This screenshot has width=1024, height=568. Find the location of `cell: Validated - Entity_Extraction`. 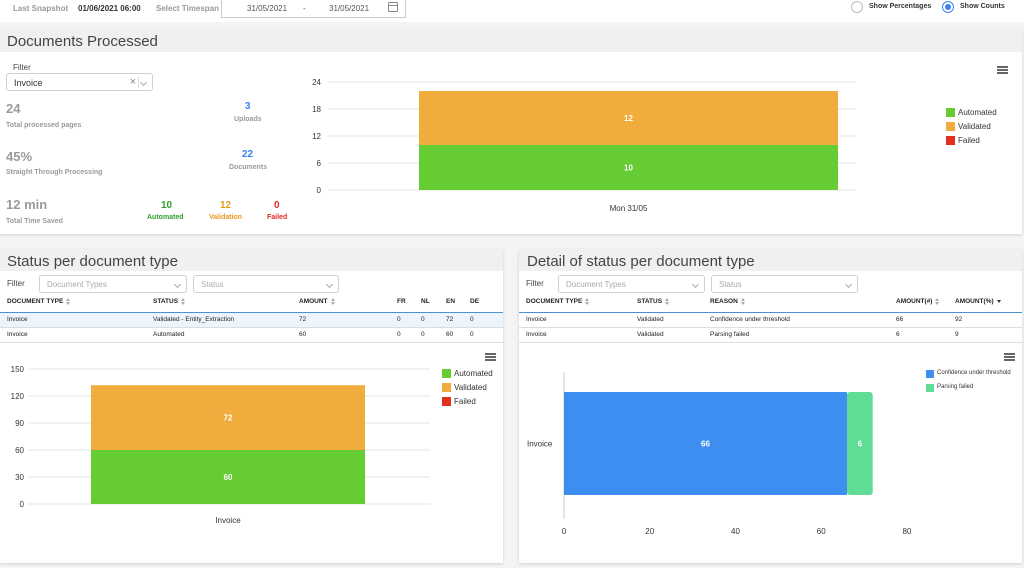

cell: Validated - Entity_Extraction is located at coordinates (194, 319).